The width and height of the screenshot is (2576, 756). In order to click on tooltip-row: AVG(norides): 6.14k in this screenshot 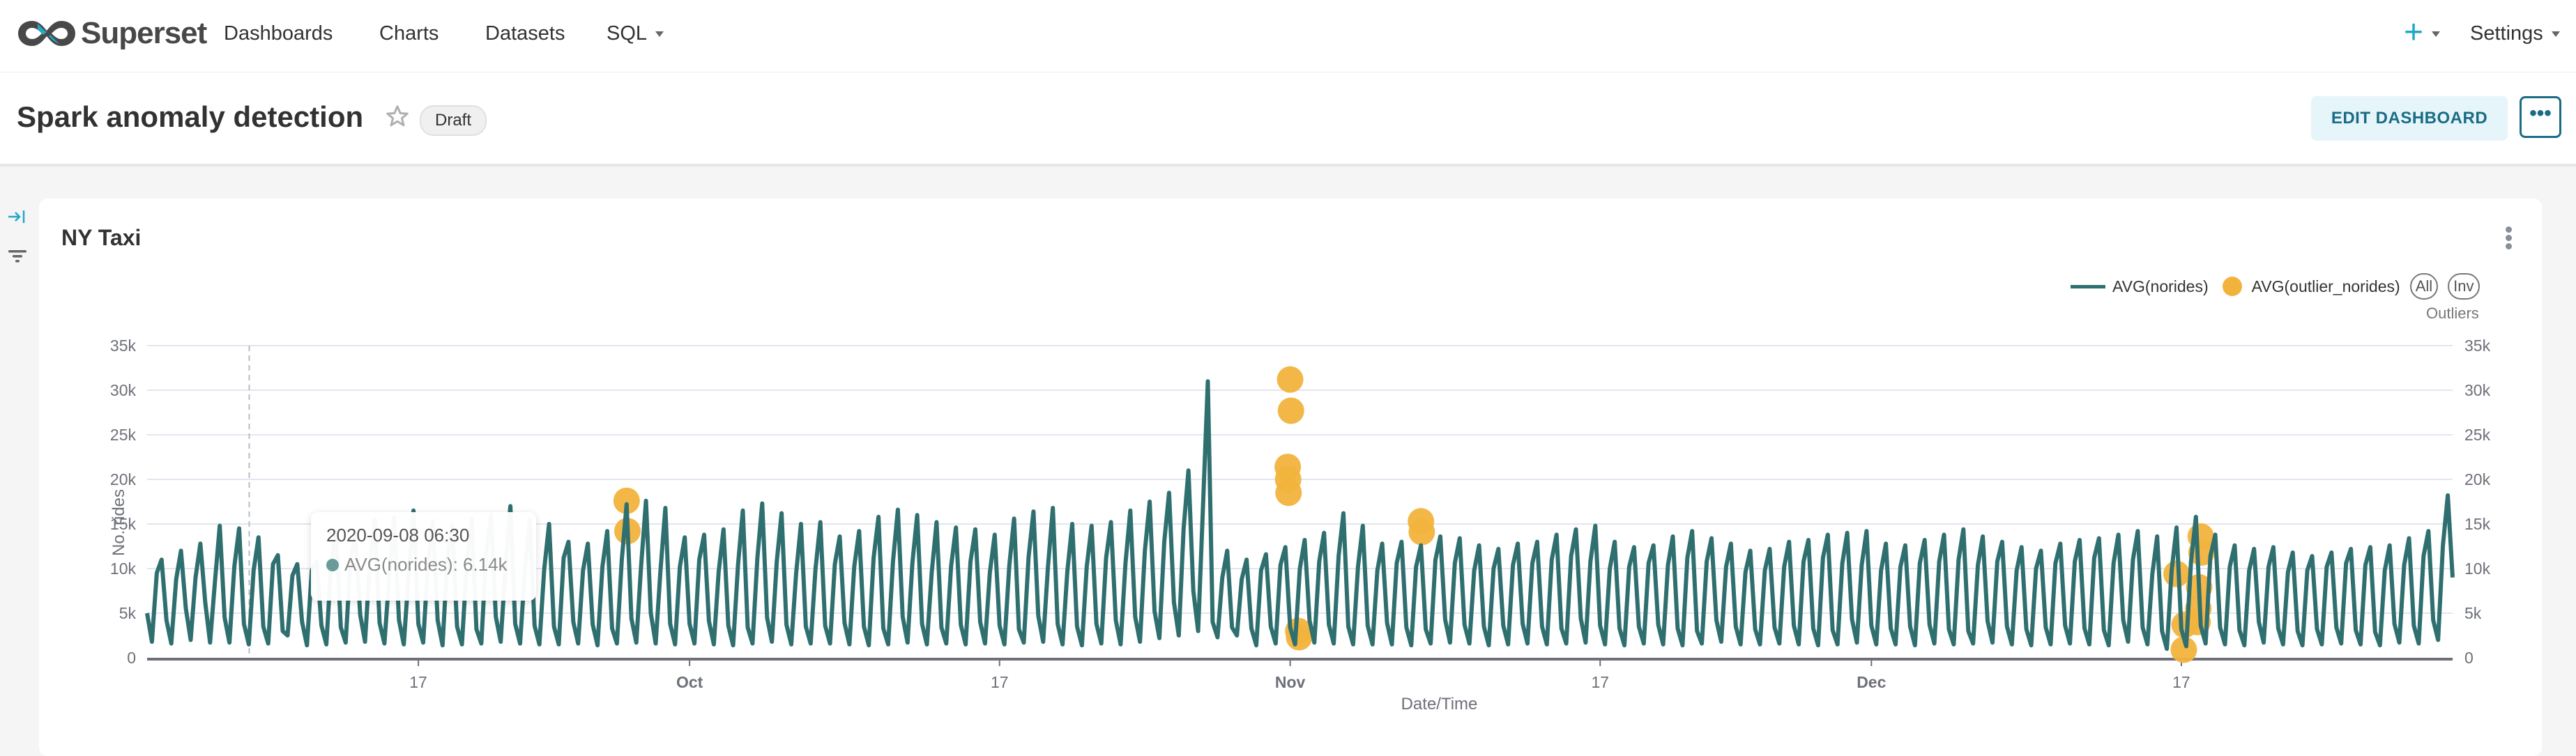, I will do `click(417, 565)`.